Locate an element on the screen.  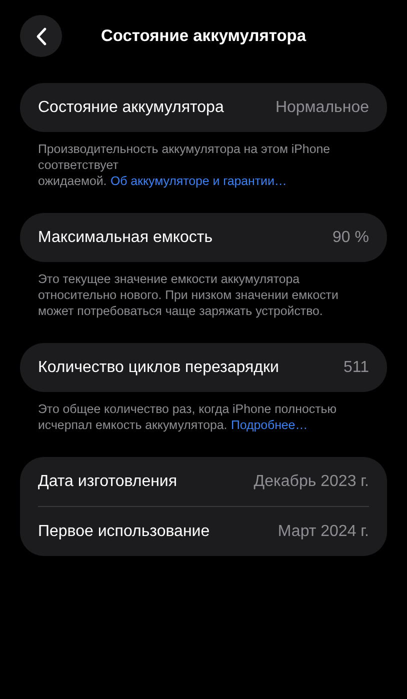
row-label: Количество циклов перезарядки is located at coordinates (158, 367).